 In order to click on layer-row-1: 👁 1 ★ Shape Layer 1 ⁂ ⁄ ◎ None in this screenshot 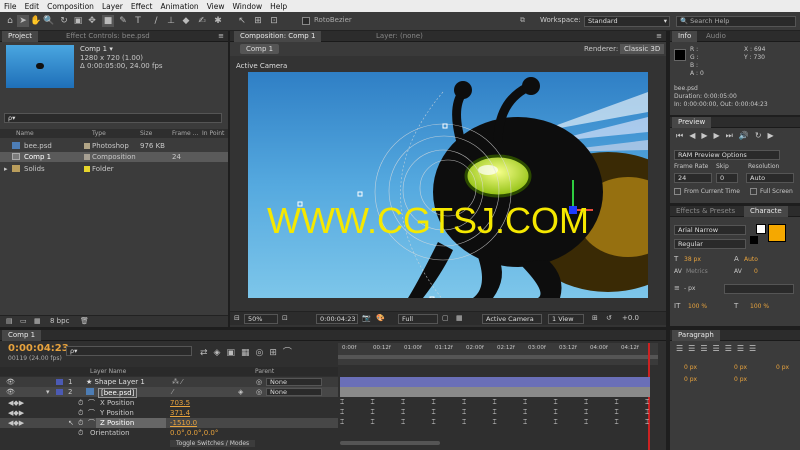, I will do `click(169, 382)`.